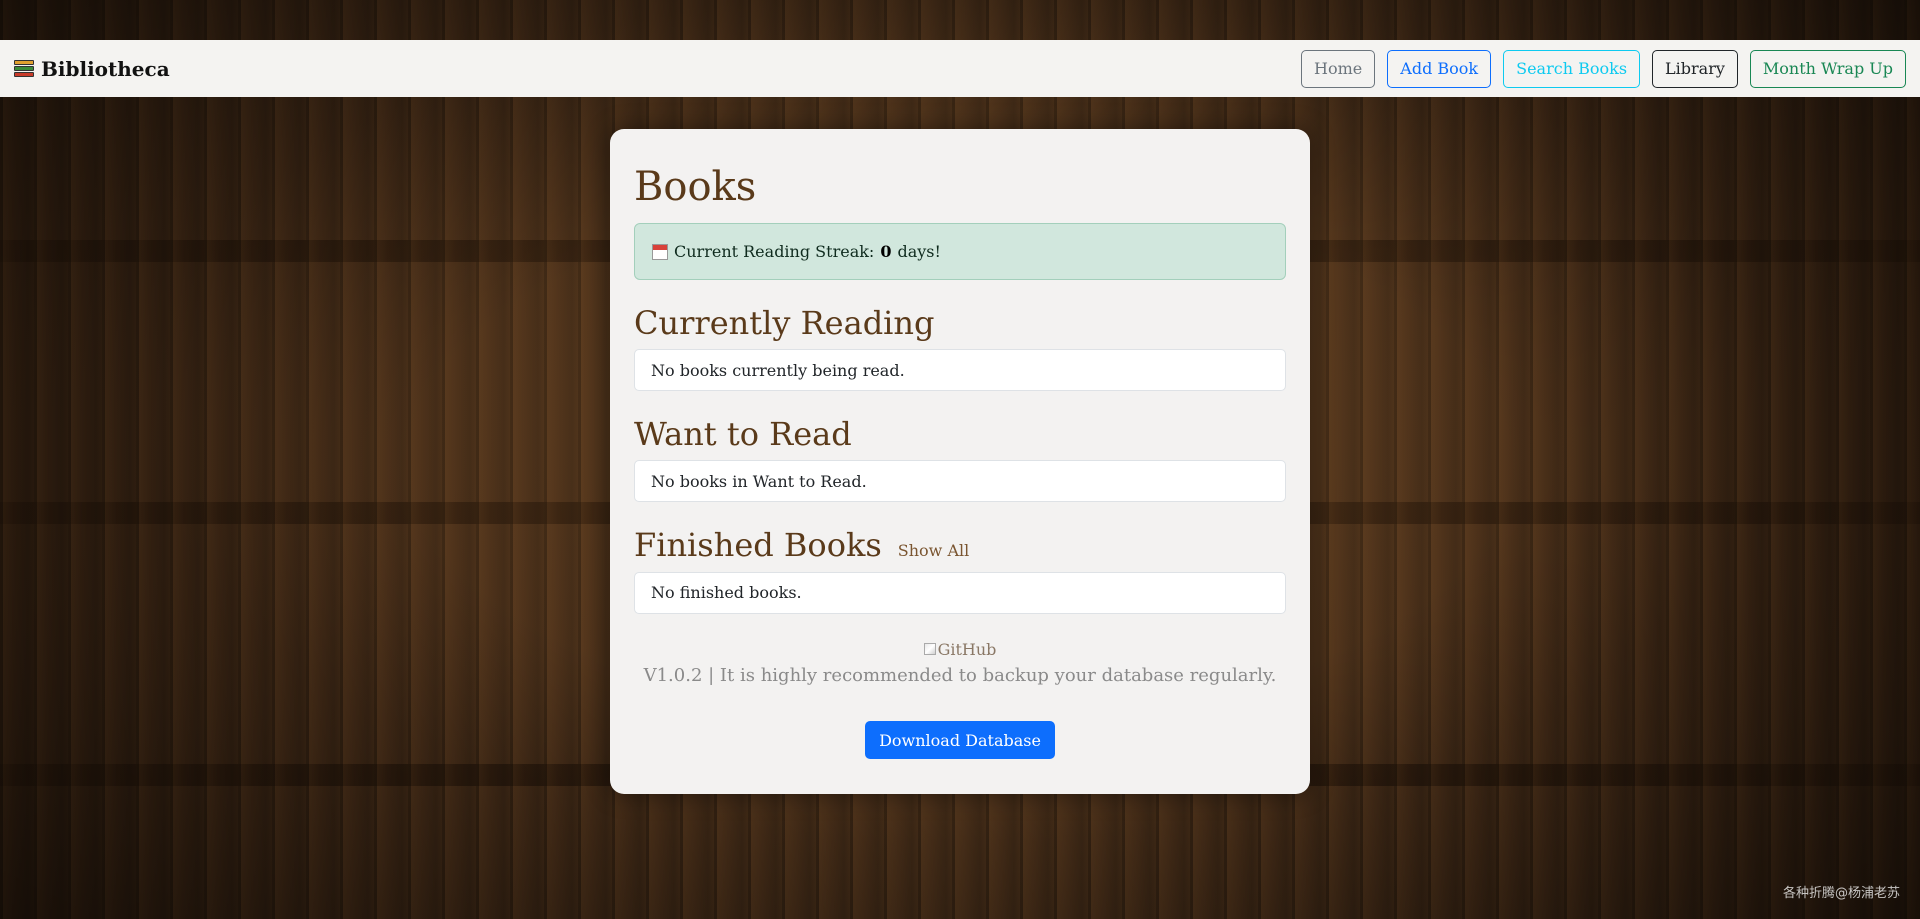  I want to click on want-to-read-heading: Want to Read, so click(960, 434).